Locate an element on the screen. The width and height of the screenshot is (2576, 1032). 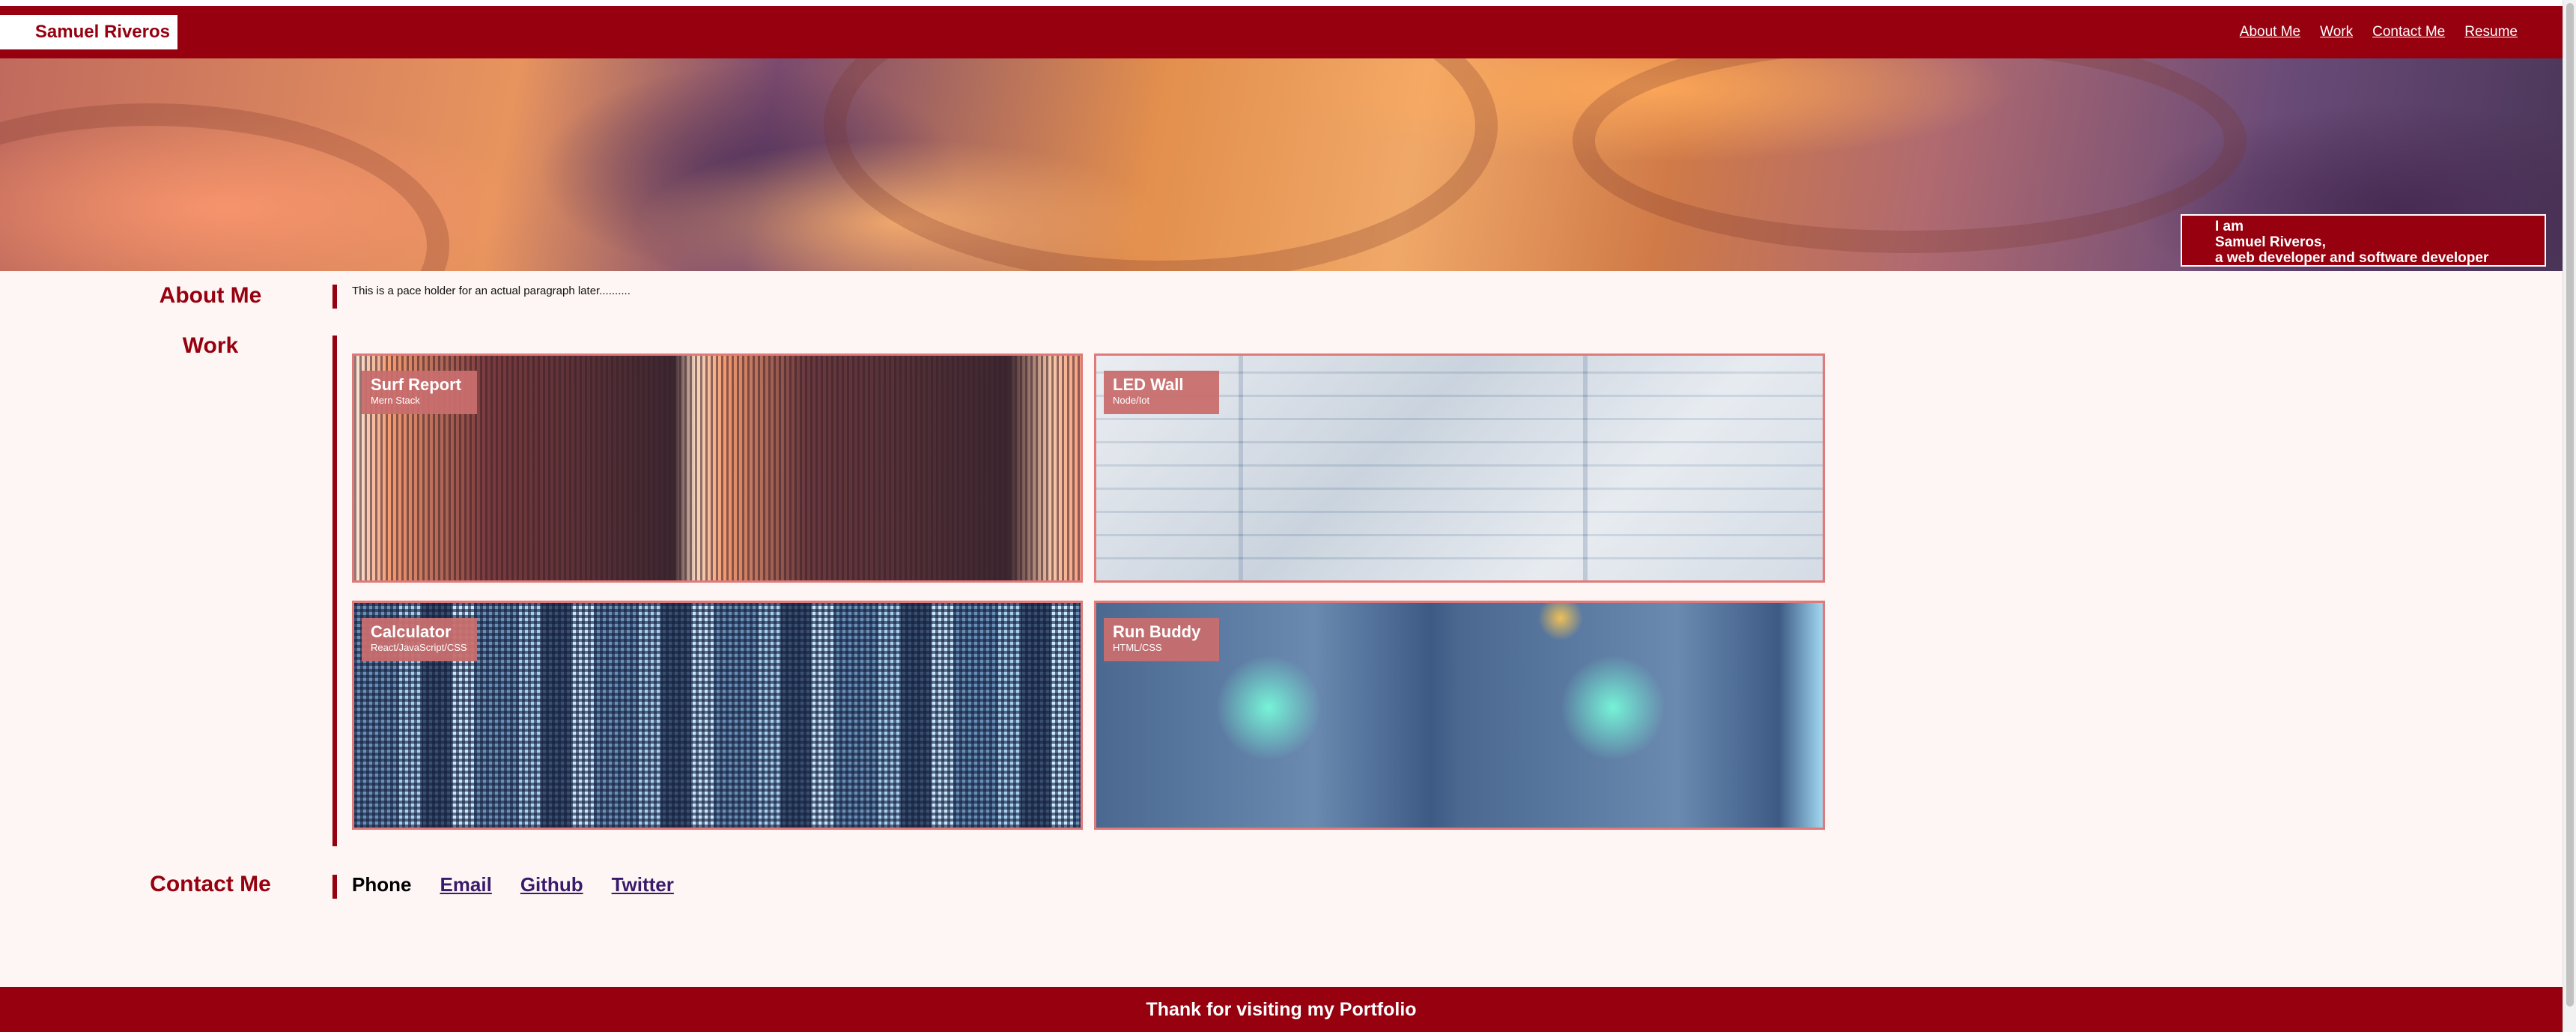
contact-github-link: Github is located at coordinates (551, 884).